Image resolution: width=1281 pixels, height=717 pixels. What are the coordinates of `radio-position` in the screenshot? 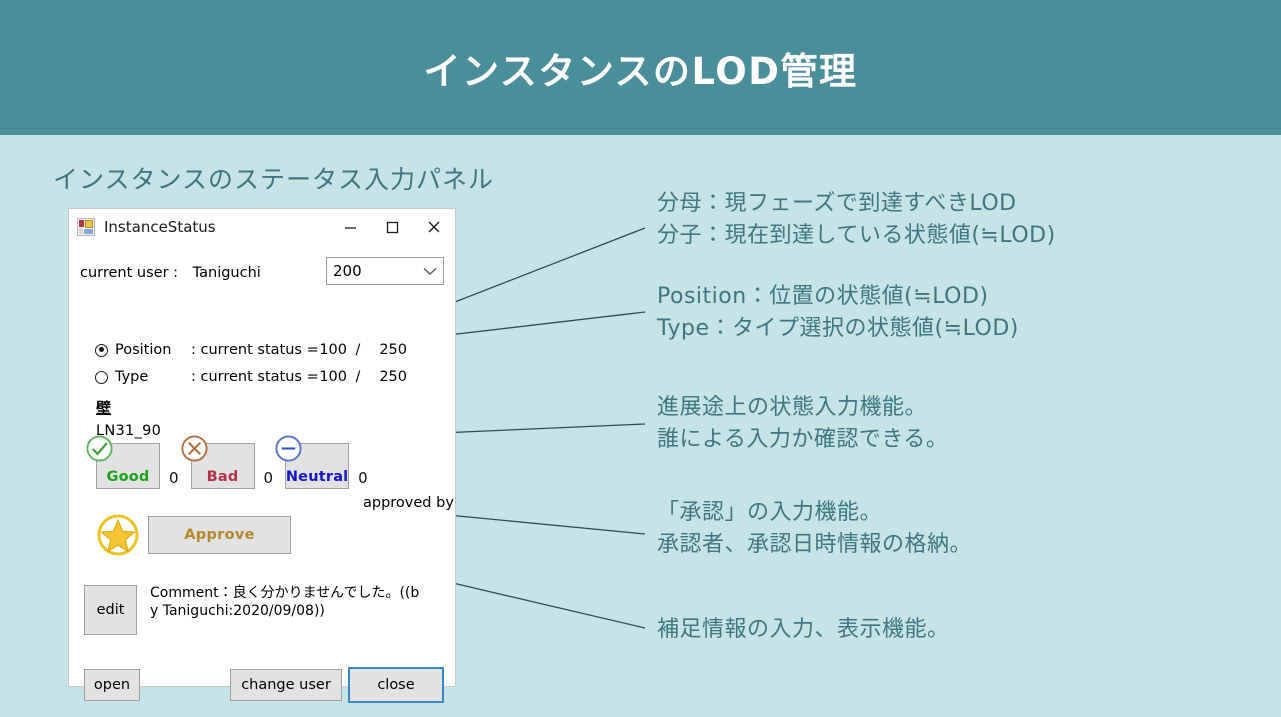 It's located at (101, 350).